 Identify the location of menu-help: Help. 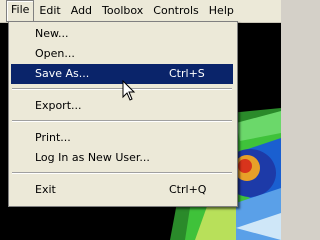
(221, 11).